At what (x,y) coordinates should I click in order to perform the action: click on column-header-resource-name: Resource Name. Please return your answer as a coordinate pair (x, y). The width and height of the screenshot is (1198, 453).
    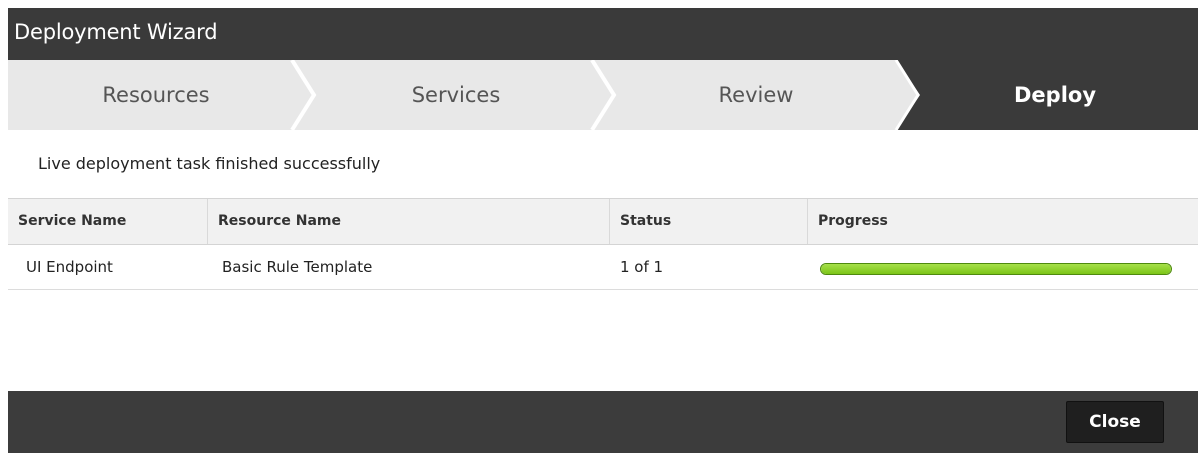
    Looking at the image, I should click on (409, 221).